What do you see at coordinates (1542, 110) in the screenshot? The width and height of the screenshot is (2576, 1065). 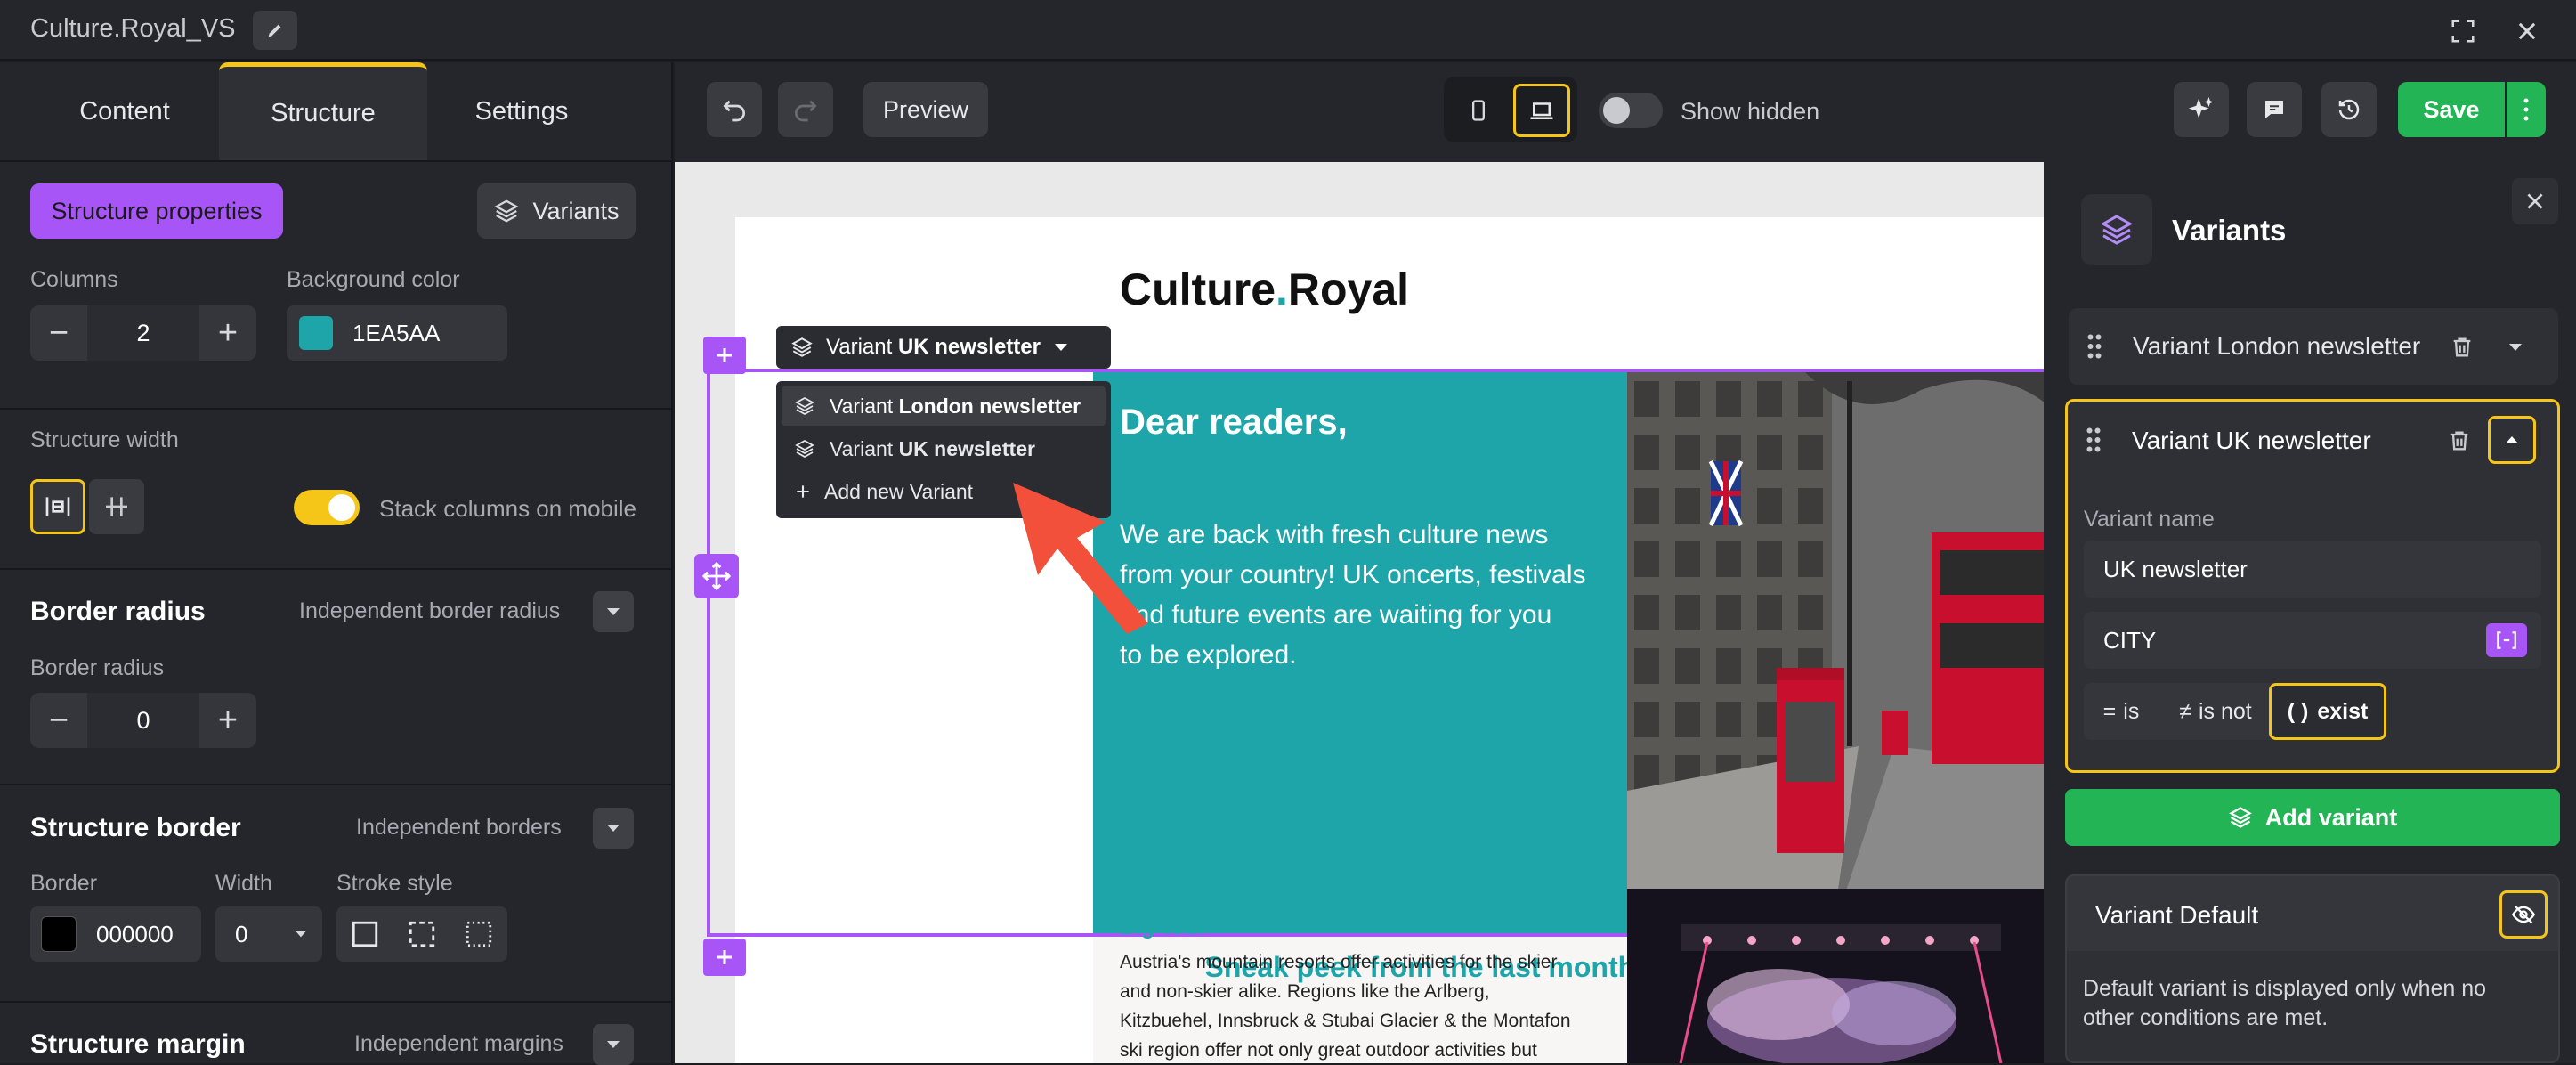 I see `desktop-view-button` at bounding box center [1542, 110].